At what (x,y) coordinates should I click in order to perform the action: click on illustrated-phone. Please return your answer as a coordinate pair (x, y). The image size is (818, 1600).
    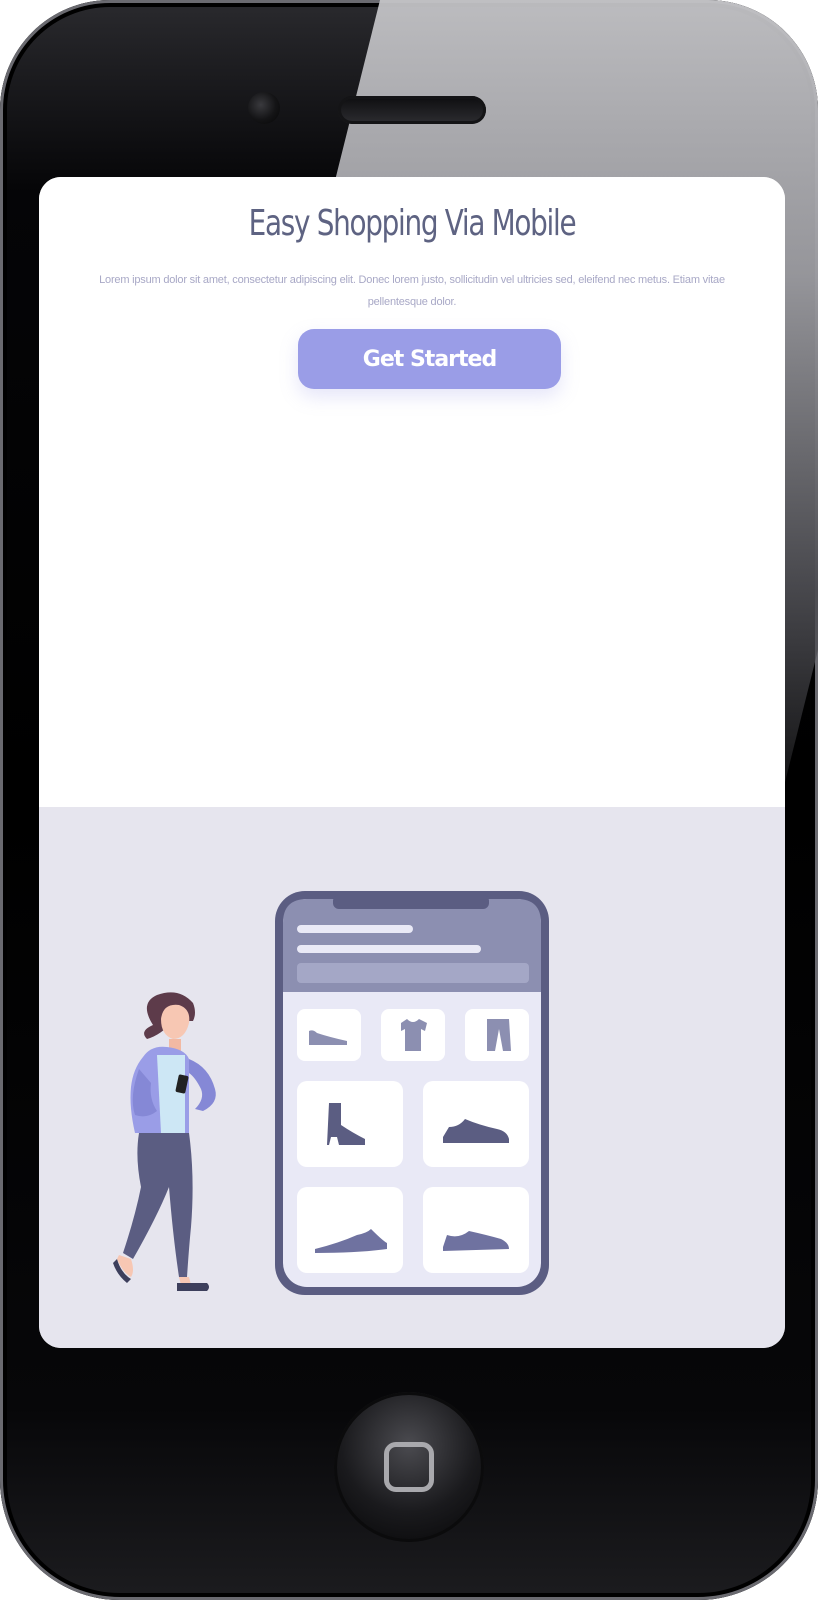
    Looking at the image, I should click on (412, 1093).